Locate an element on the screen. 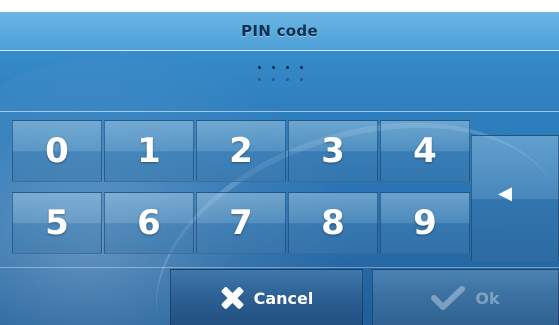 The width and height of the screenshot is (559, 325). ok-button: Ok is located at coordinates (465, 297).